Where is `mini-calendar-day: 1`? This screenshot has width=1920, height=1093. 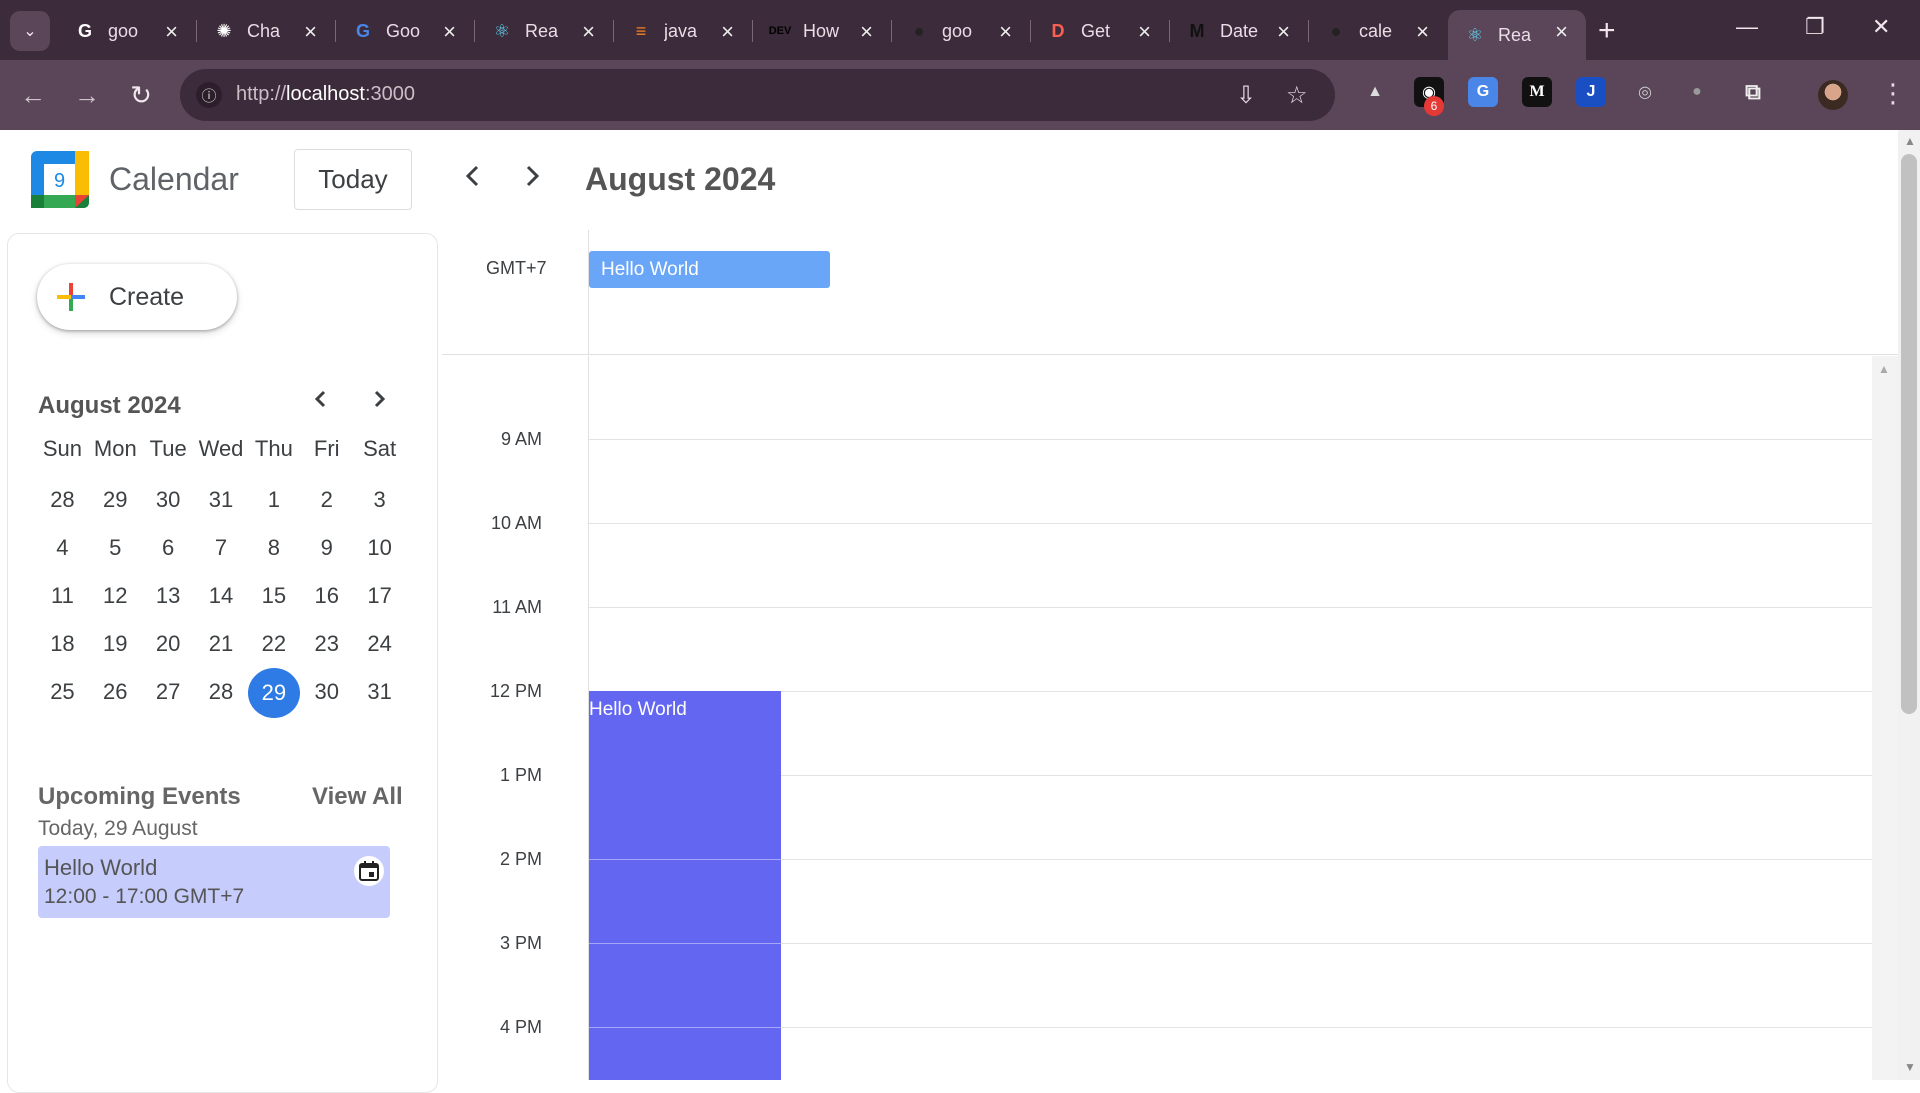
mini-calendar-day: 1 is located at coordinates (273, 500).